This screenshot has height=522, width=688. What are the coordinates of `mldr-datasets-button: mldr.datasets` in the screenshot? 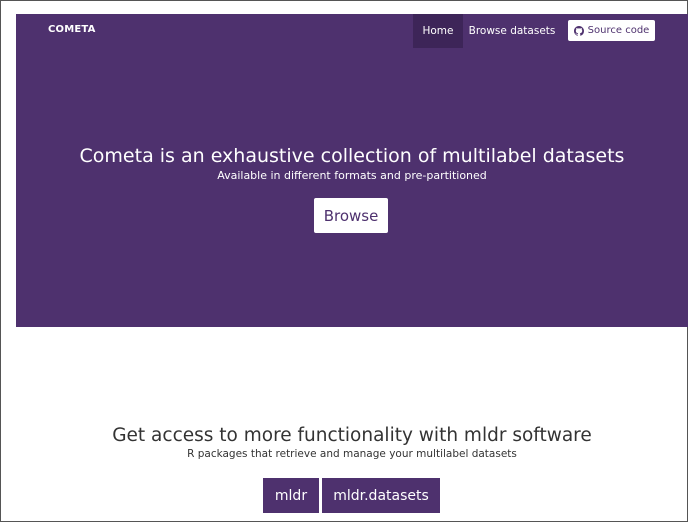 It's located at (381, 495).